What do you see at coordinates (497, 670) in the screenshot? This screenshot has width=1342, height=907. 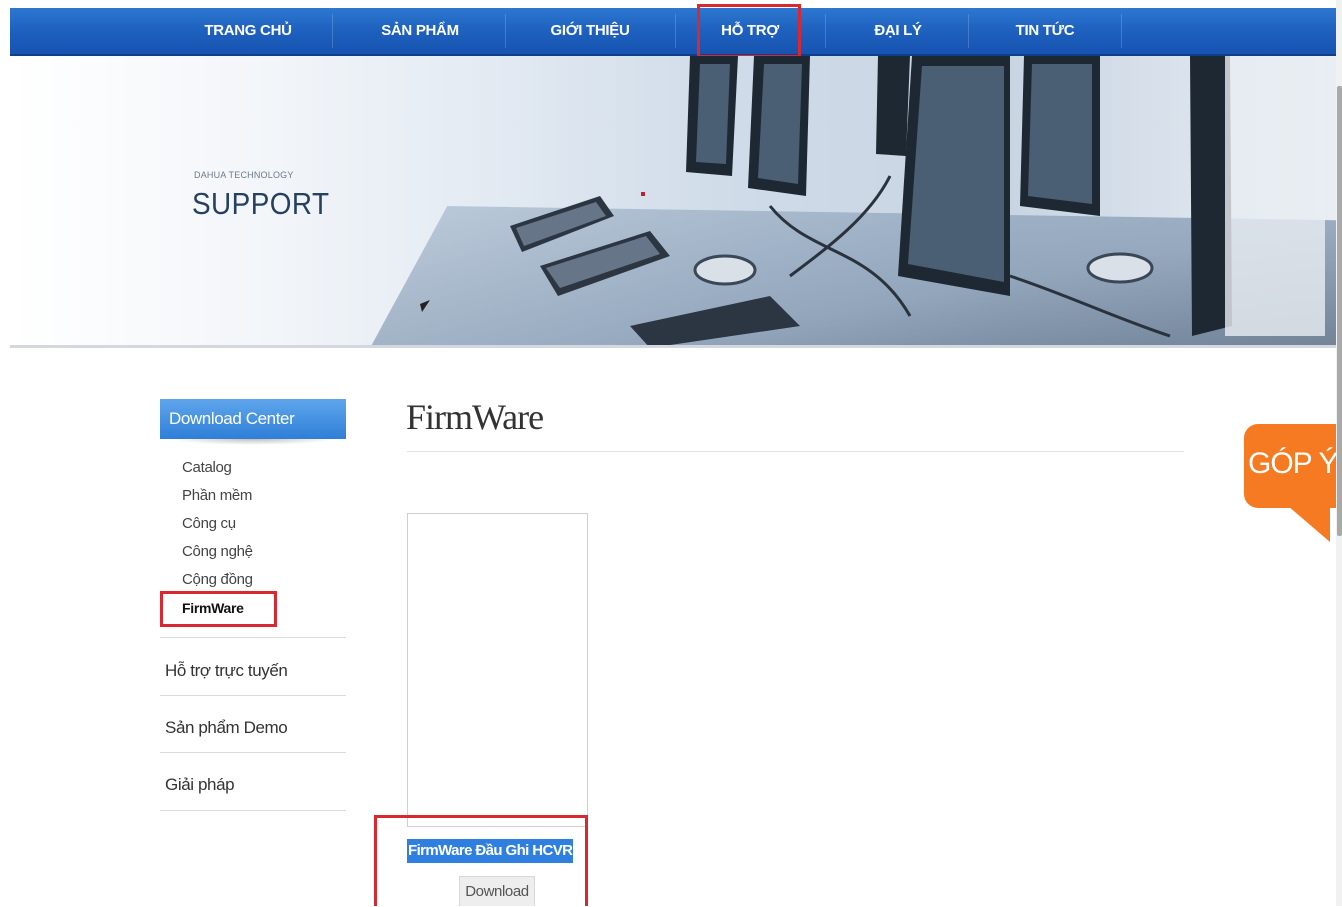 I see `firmware-thumbnail` at bounding box center [497, 670].